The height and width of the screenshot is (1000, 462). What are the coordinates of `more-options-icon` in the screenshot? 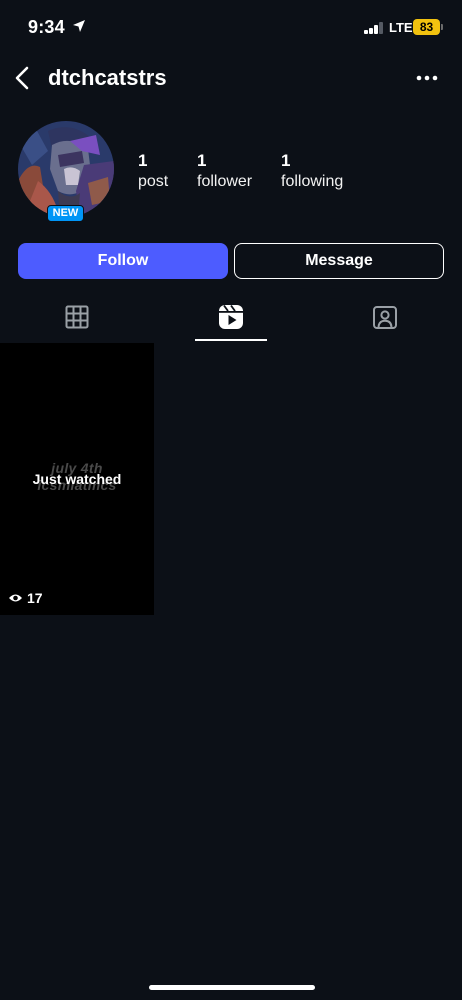 It's located at (427, 78).